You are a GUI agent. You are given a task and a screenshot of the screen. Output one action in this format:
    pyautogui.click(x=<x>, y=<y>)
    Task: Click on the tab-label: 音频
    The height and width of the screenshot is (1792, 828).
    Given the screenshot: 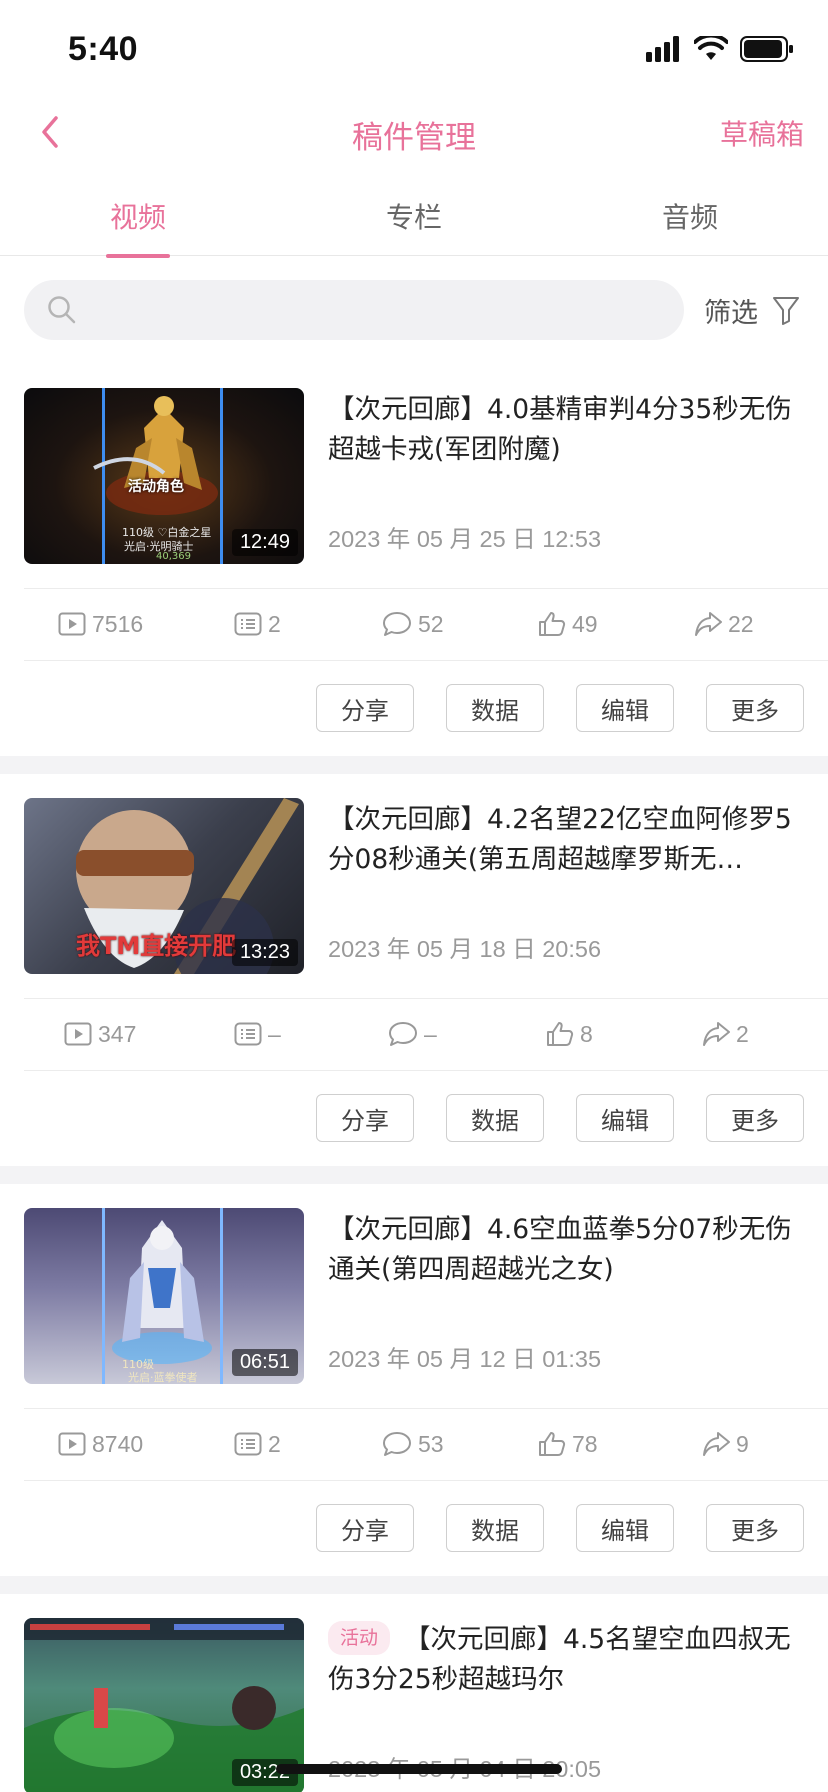 What is the action you would take?
    pyautogui.click(x=689, y=217)
    